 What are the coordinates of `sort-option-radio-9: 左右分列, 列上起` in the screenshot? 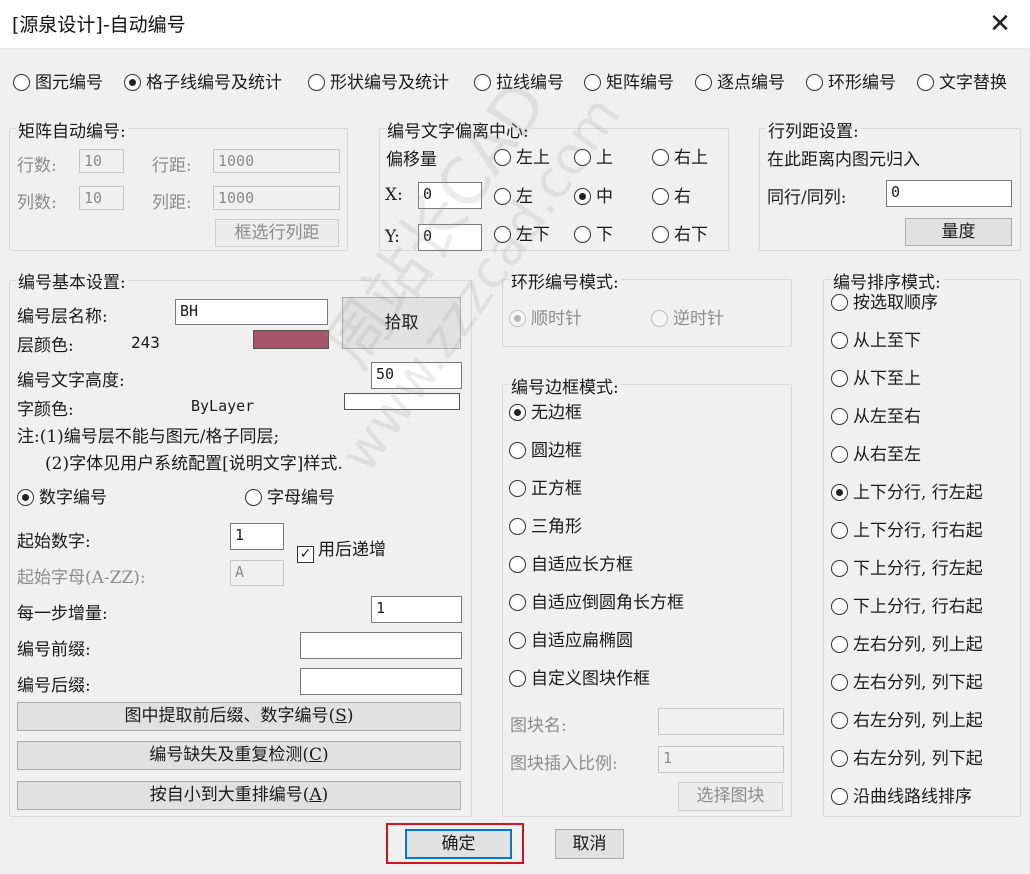 It's located at (907, 645).